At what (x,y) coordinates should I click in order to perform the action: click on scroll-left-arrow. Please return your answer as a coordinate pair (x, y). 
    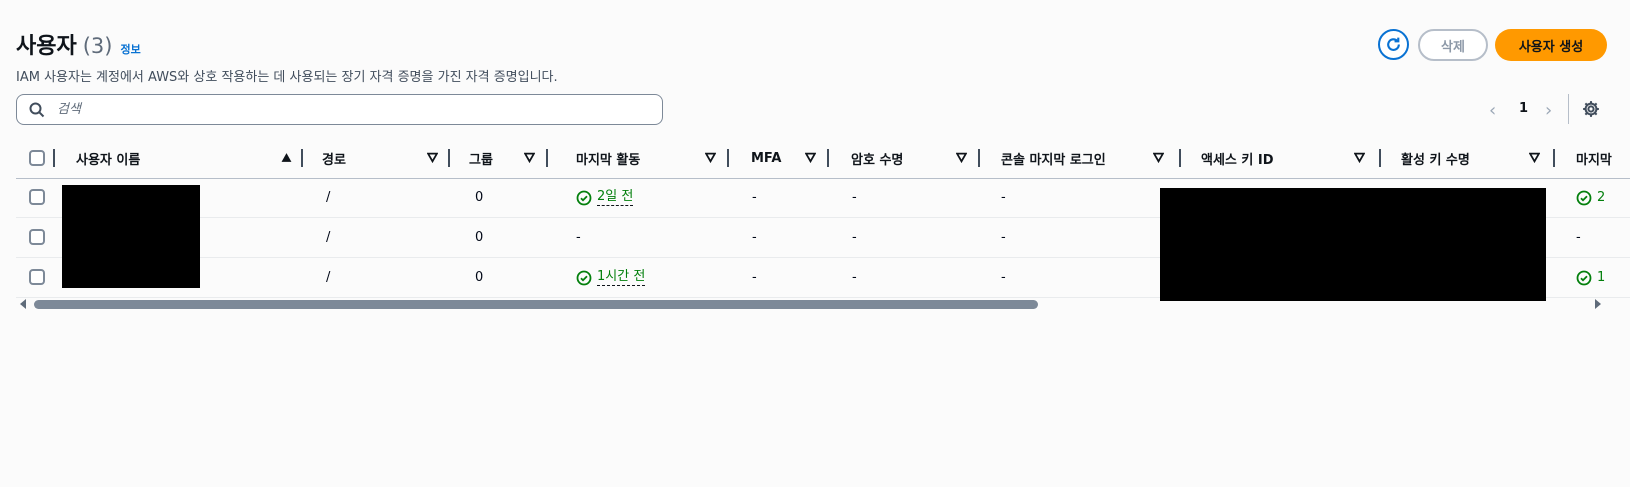
    Looking at the image, I should click on (23, 304).